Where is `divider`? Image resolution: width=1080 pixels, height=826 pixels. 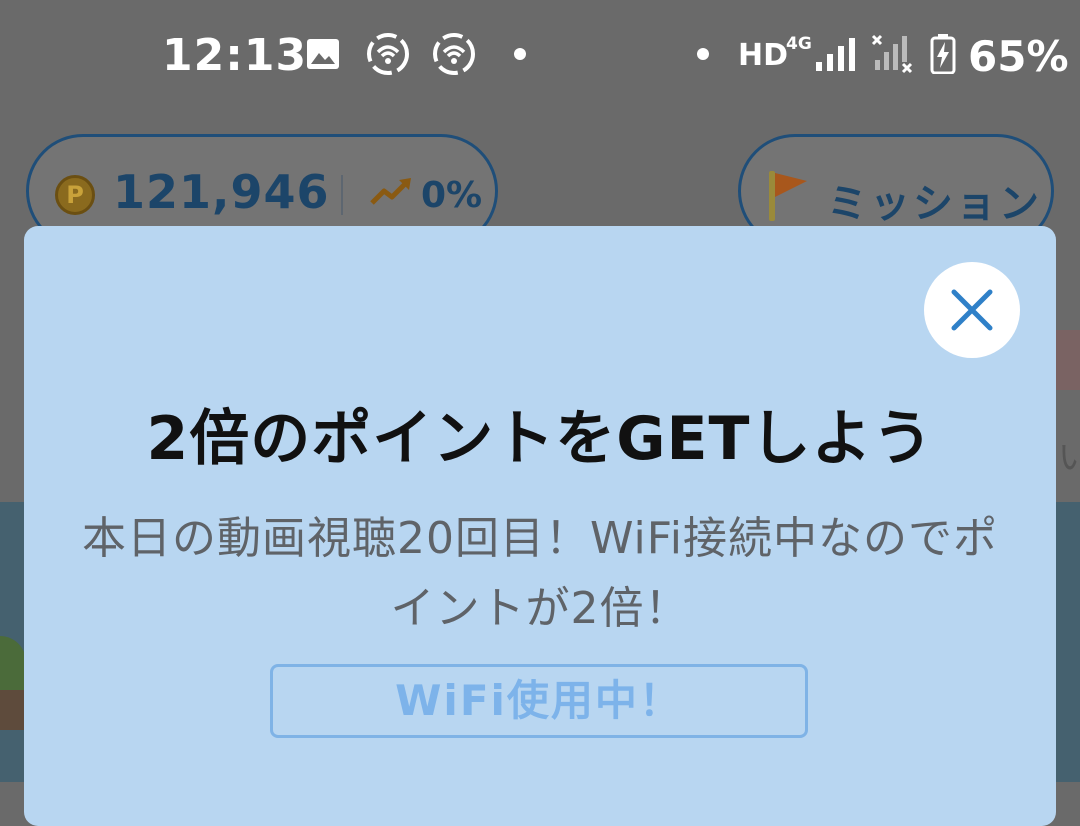
divider is located at coordinates (342, 195).